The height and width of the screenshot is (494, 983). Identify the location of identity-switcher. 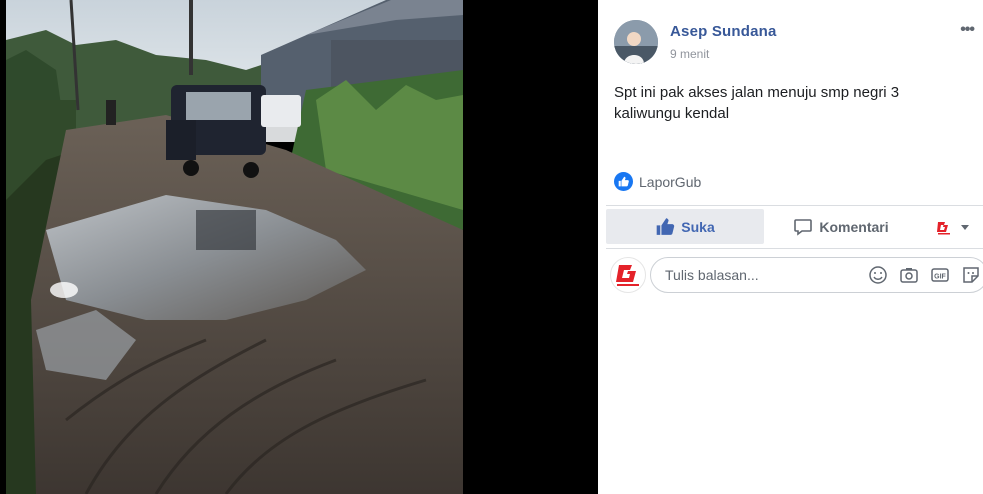
(953, 226).